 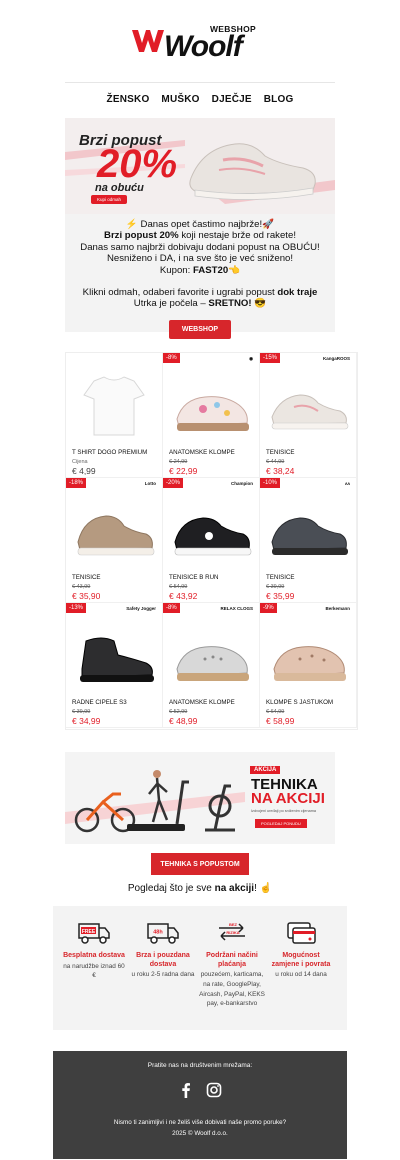 I want to click on price-label: Cijena, so click(x=80, y=462).